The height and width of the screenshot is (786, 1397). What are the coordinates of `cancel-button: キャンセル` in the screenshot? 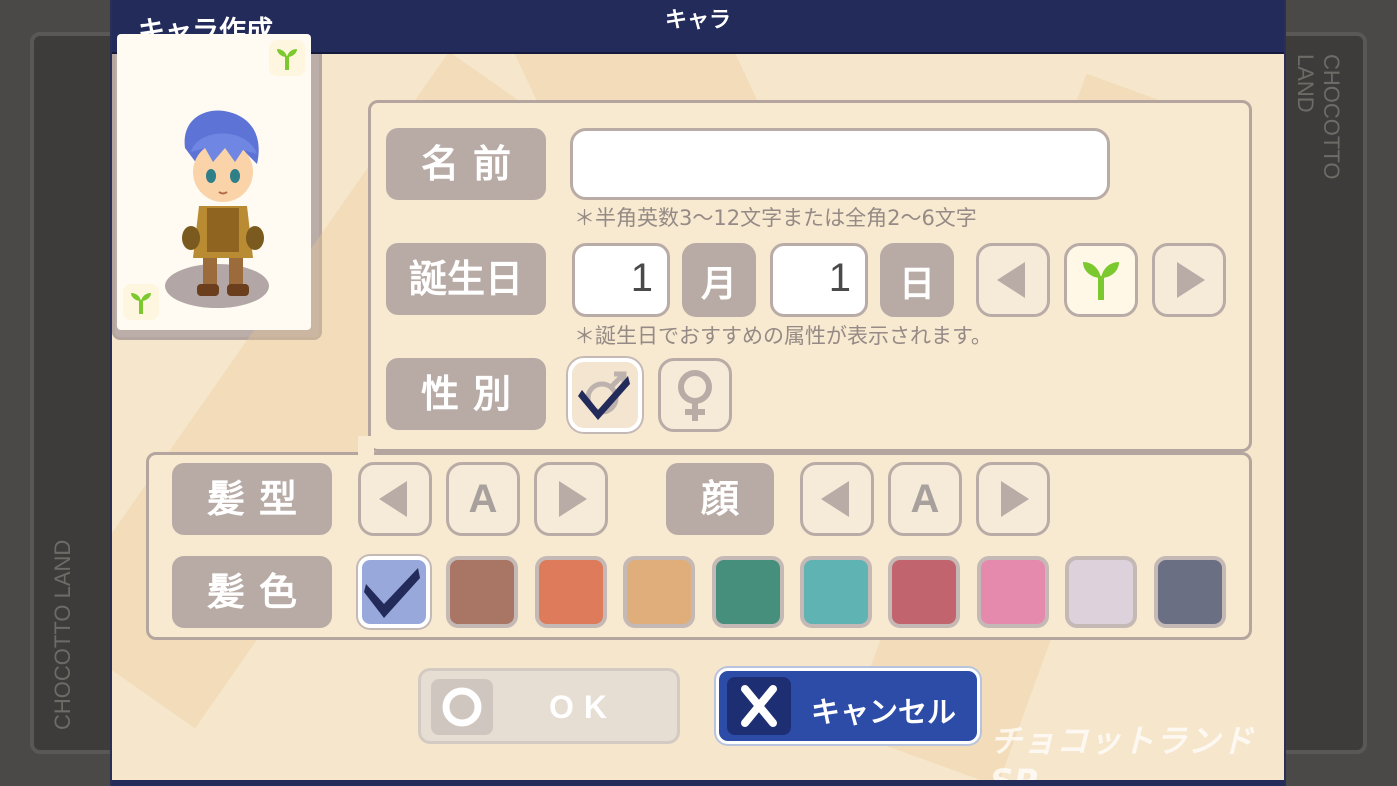 It's located at (848, 706).